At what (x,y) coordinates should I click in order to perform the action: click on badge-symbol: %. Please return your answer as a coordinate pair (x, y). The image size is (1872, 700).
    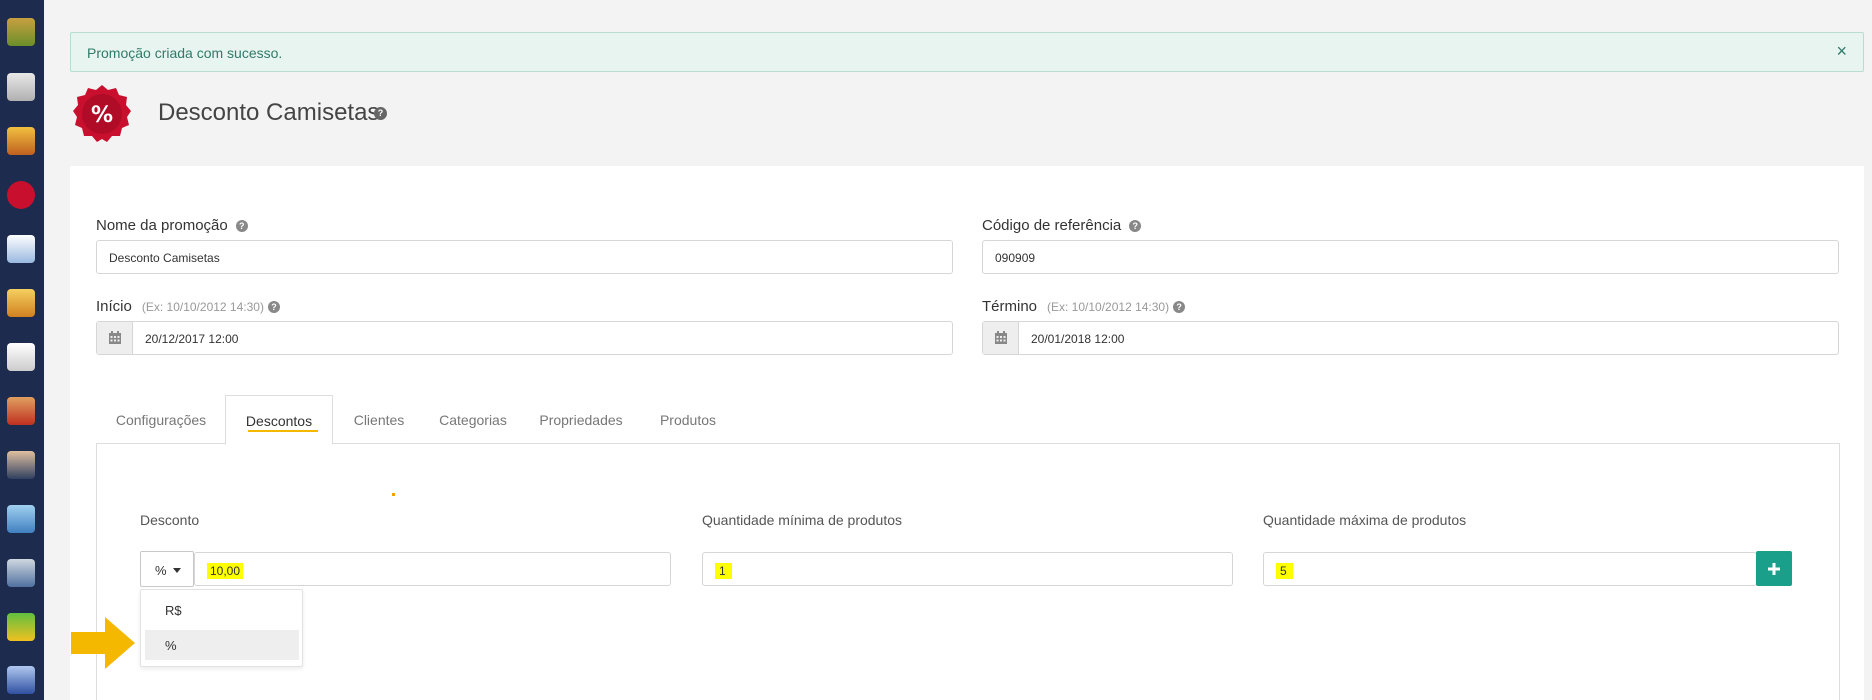
    Looking at the image, I should click on (102, 115).